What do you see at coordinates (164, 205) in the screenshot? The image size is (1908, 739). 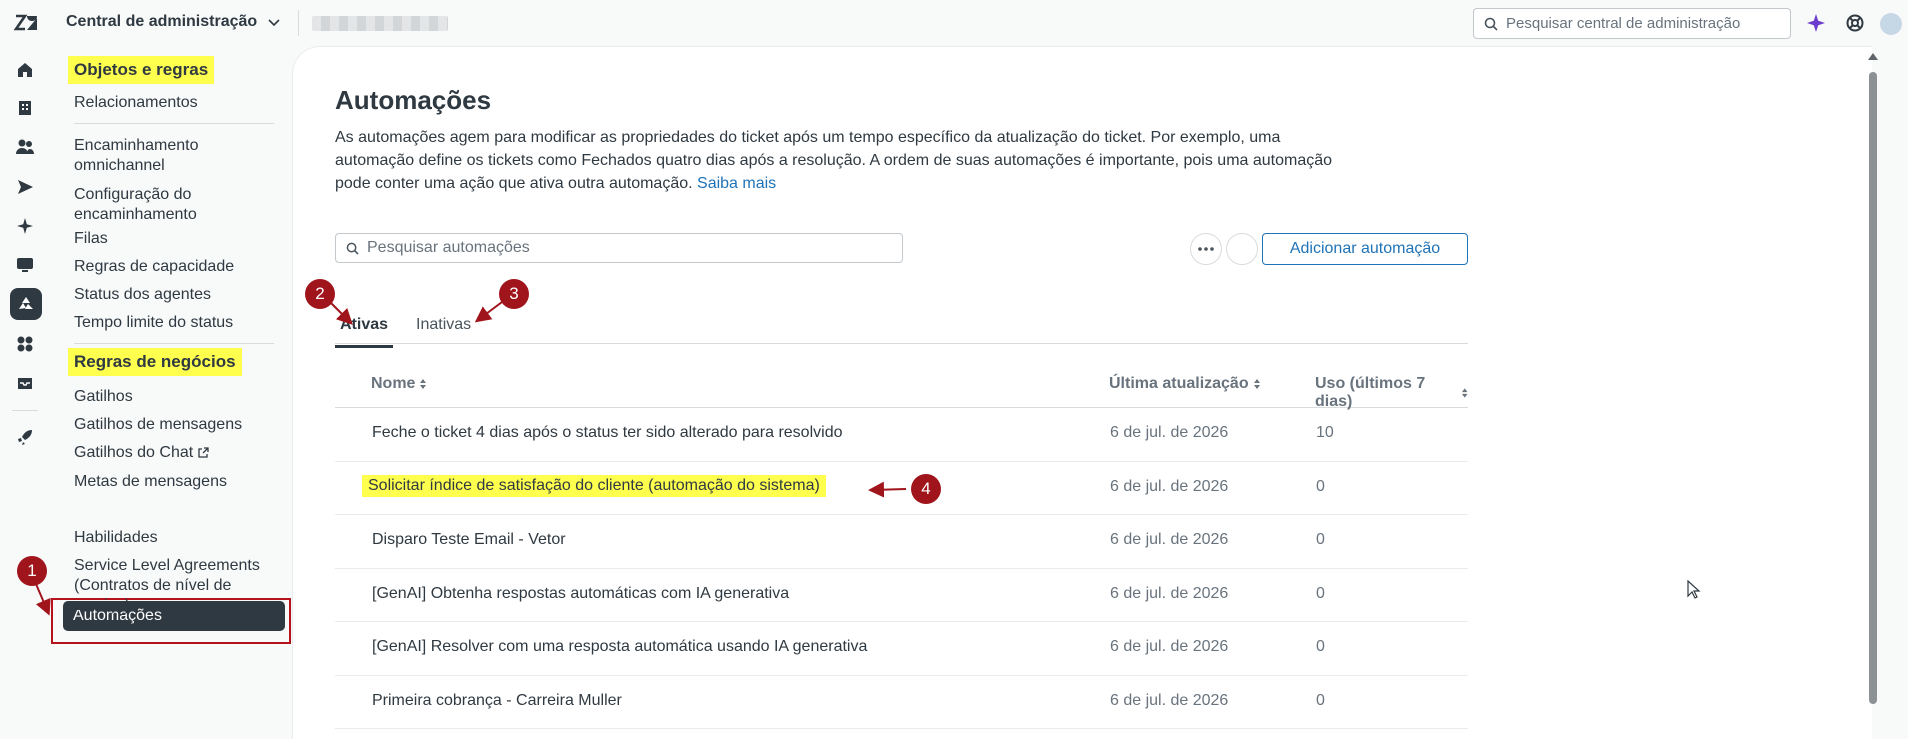 I see `nav-item-config-encaminhamento: Configuração do encaminhamento` at bounding box center [164, 205].